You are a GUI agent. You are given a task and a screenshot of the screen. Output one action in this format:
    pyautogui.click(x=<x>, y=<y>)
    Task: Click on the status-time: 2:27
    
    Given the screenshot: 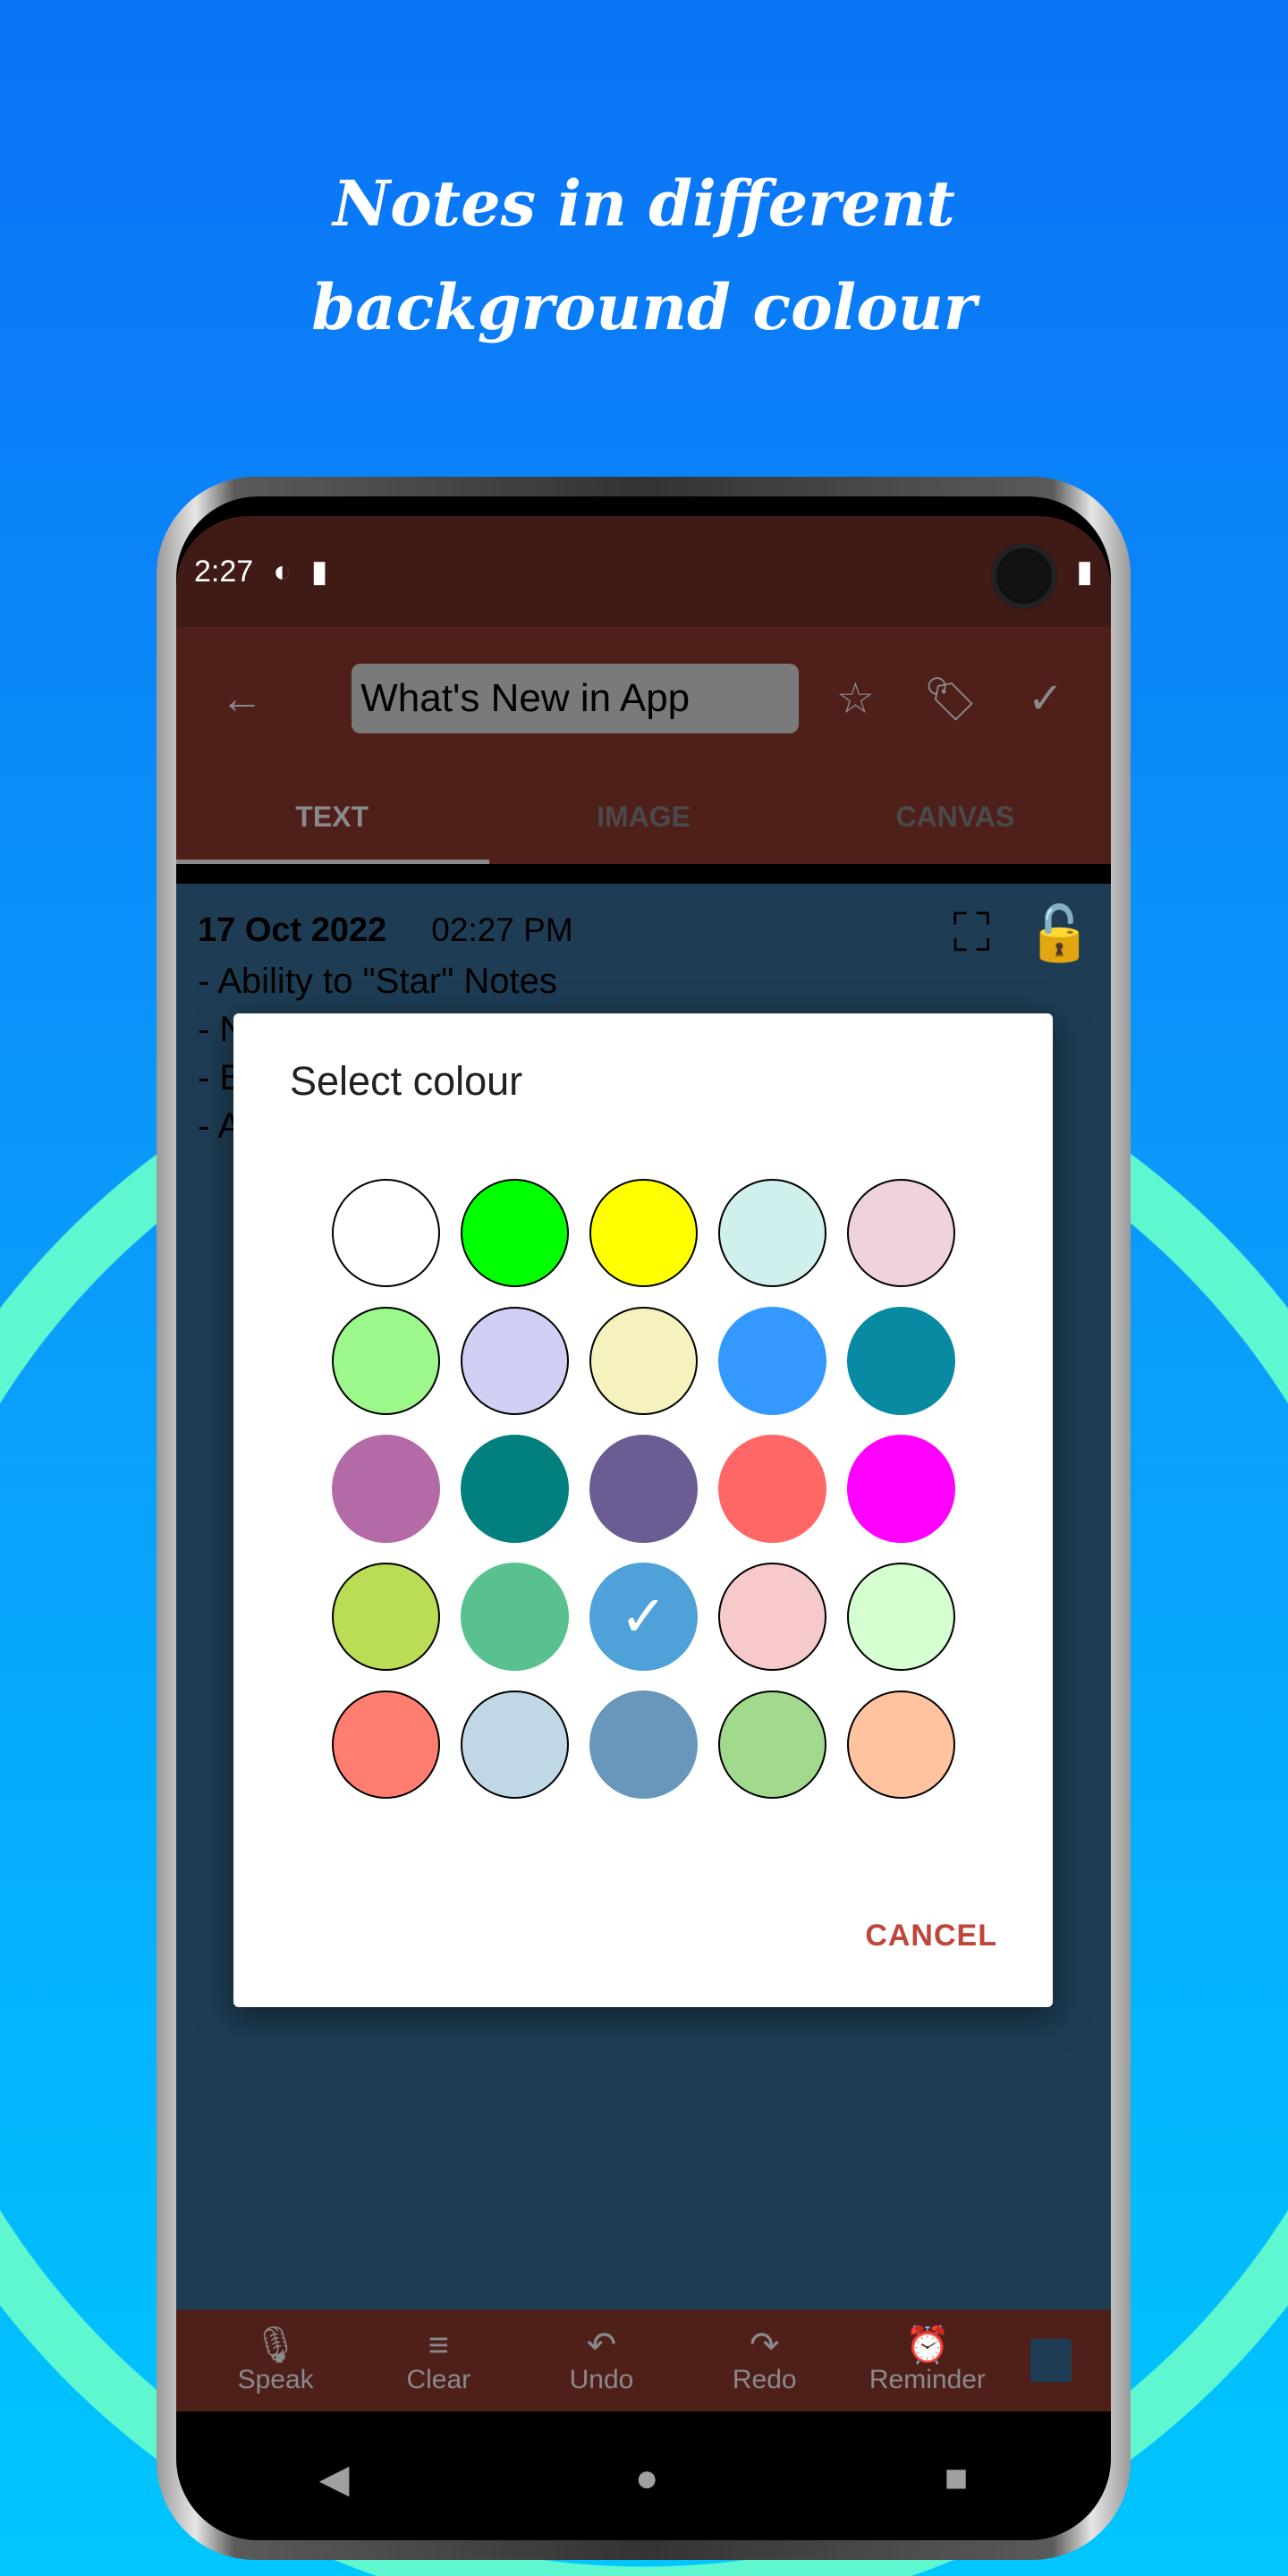 What is the action you would take?
    pyautogui.click(x=224, y=571)
    